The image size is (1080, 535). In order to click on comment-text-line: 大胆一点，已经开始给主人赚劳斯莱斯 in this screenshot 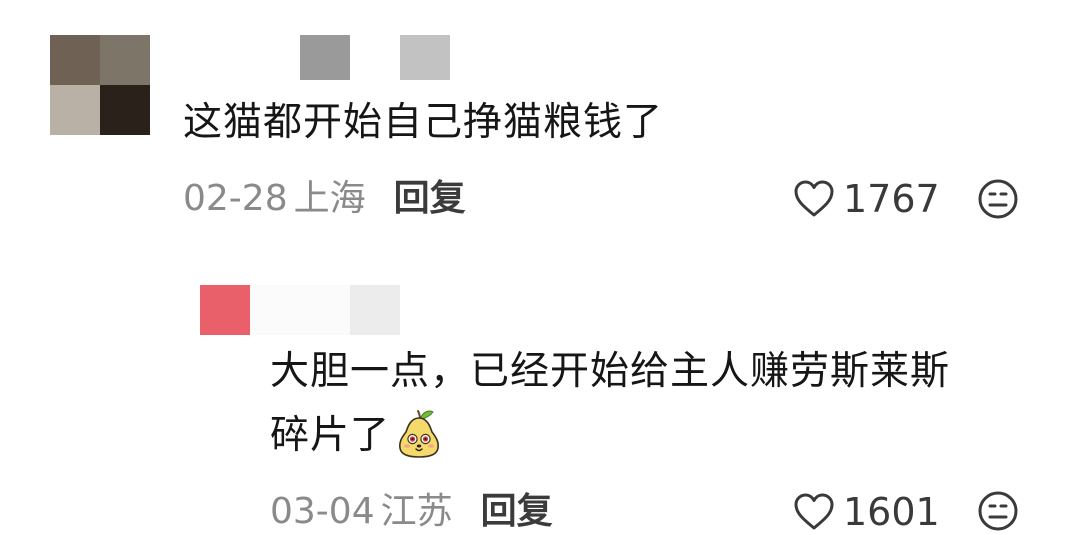, I will do `click(610, 371)`.